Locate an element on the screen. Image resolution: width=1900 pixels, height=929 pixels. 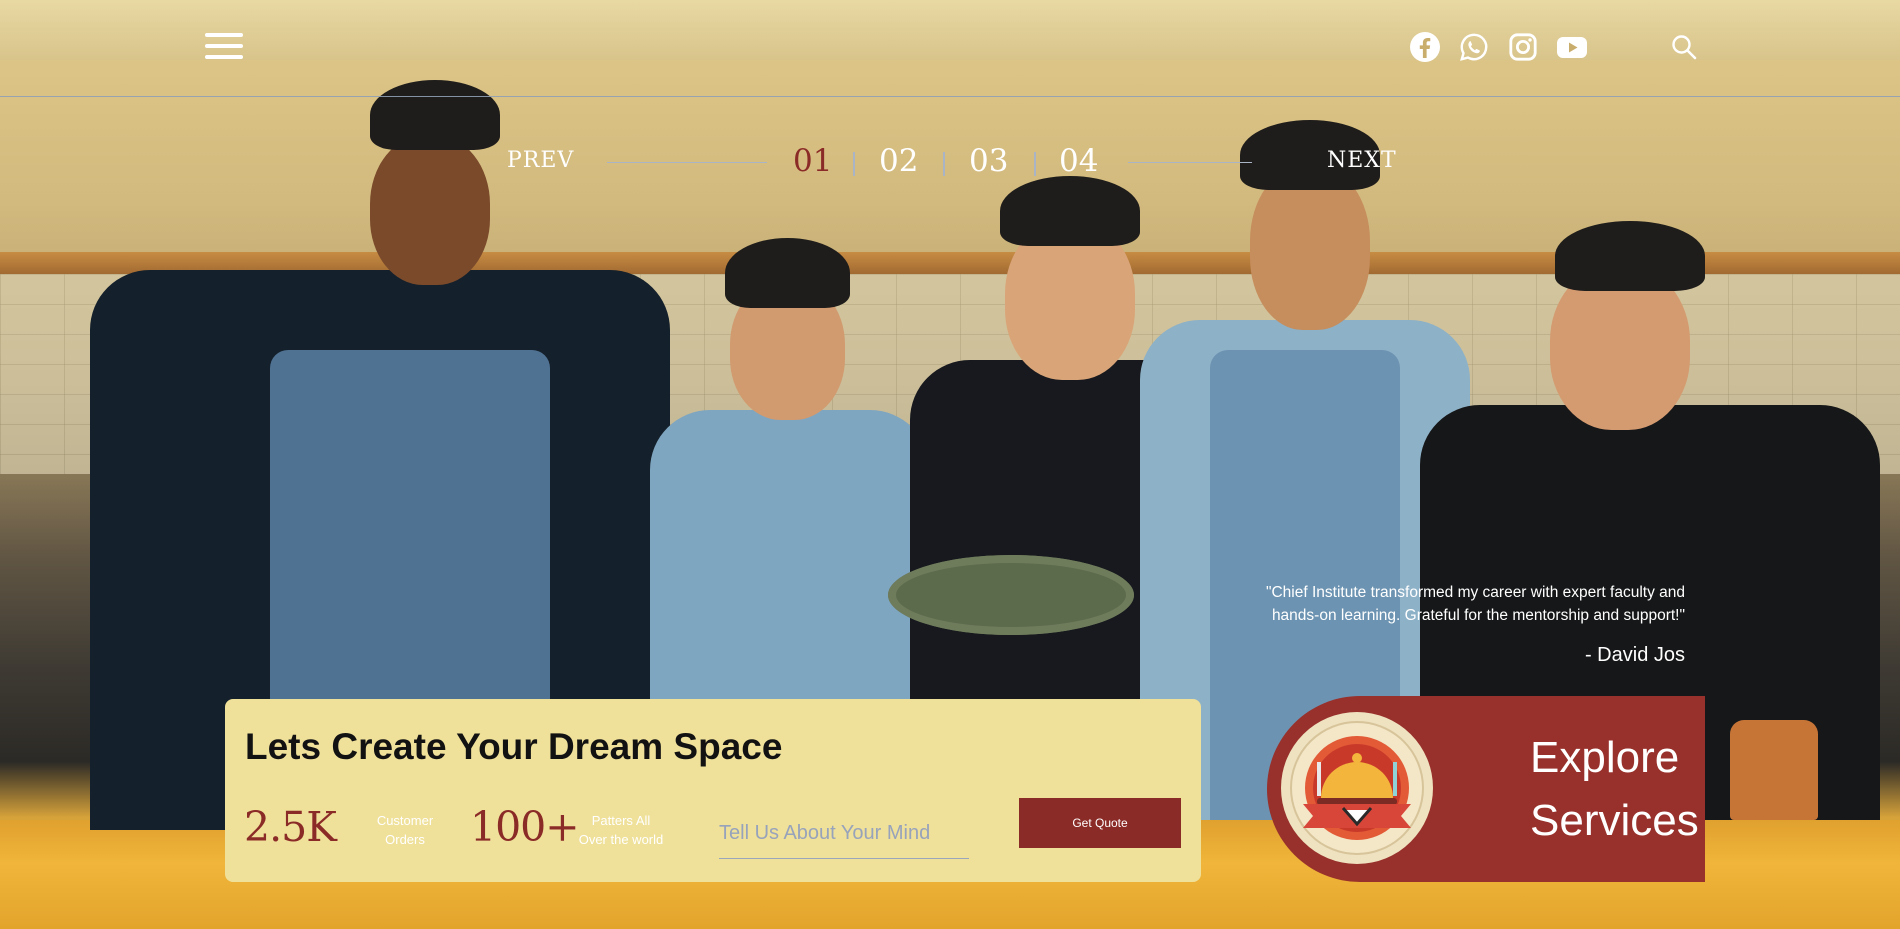
instagram-icon is located at coordinates (1523, 47).